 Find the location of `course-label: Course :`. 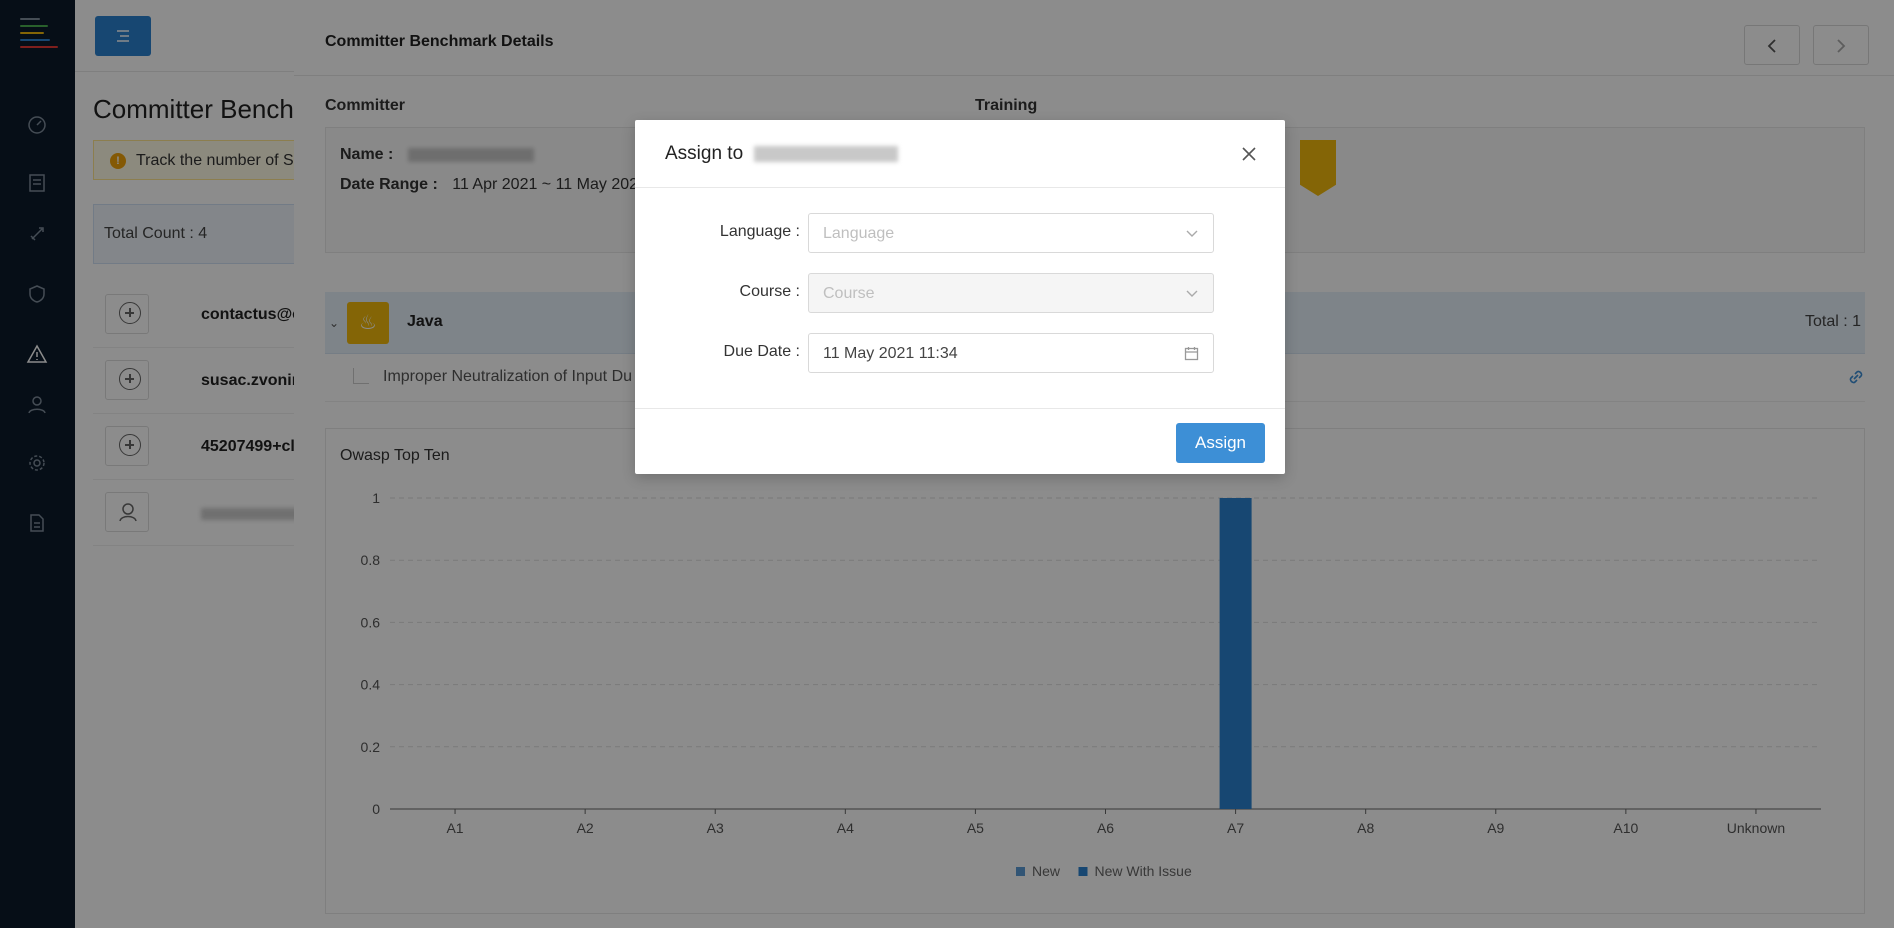

course-label: Course : is located at coordinates (769, 291).